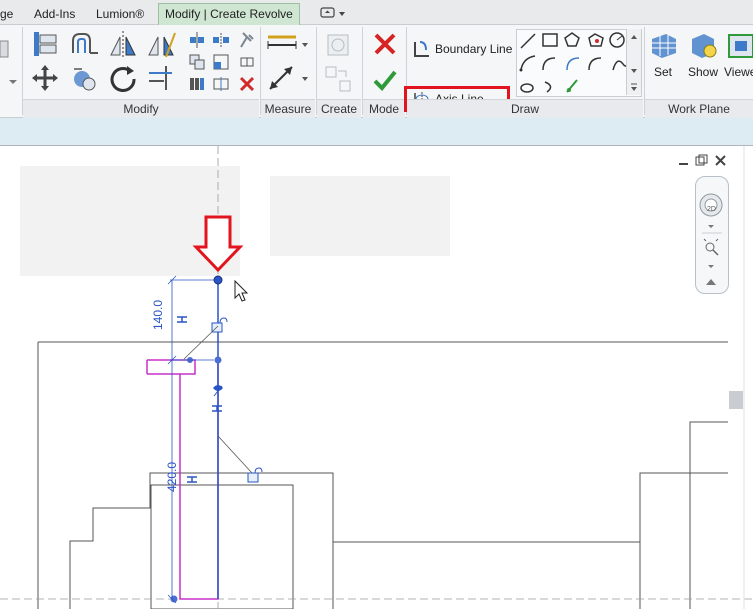  I want to click on create-group-icon, so click(338, 79).